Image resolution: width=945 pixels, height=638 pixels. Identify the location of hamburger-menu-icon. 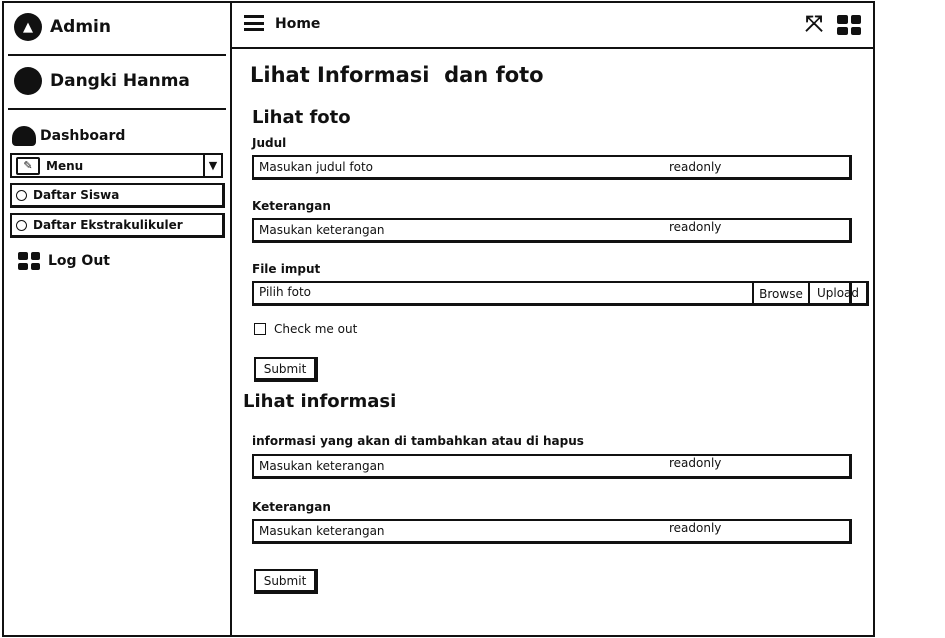
(254, 23).